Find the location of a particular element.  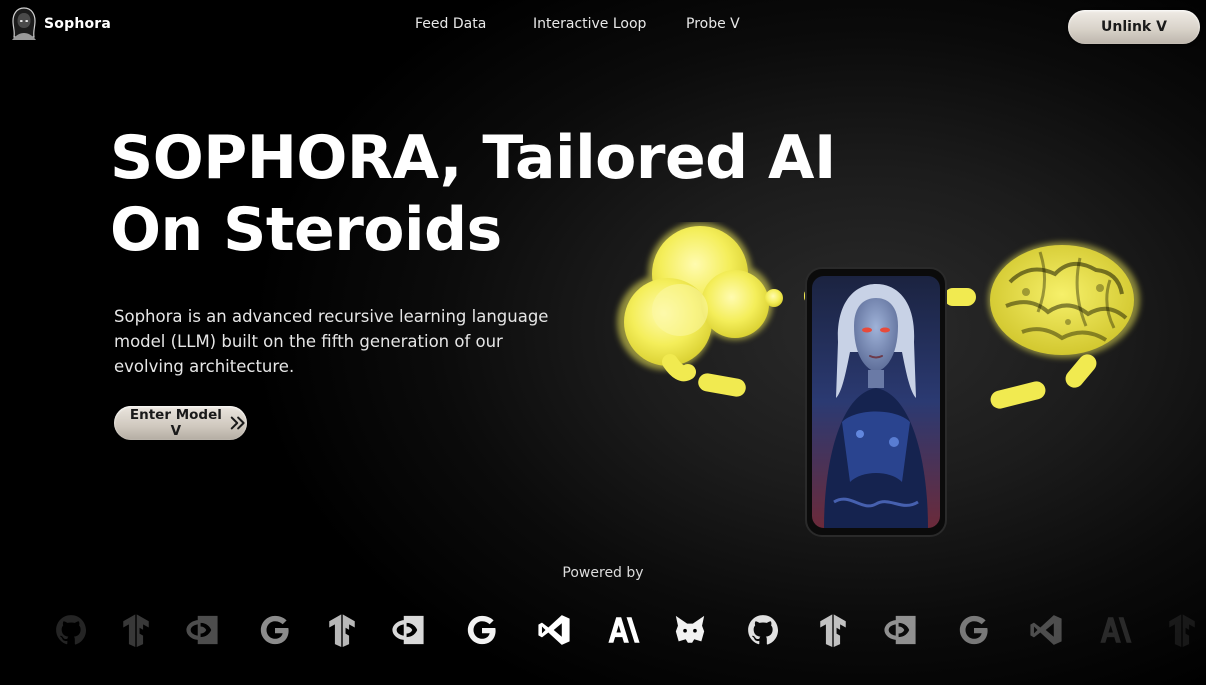

powered-by-label: Powered by is located at coordinates (603, 573).